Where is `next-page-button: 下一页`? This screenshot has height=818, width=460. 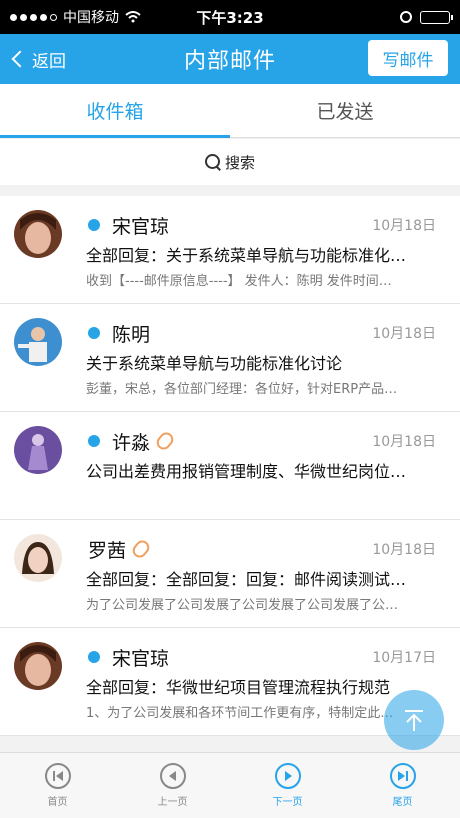
next-page-button: 下一页 is located at coordinates (288, 785).